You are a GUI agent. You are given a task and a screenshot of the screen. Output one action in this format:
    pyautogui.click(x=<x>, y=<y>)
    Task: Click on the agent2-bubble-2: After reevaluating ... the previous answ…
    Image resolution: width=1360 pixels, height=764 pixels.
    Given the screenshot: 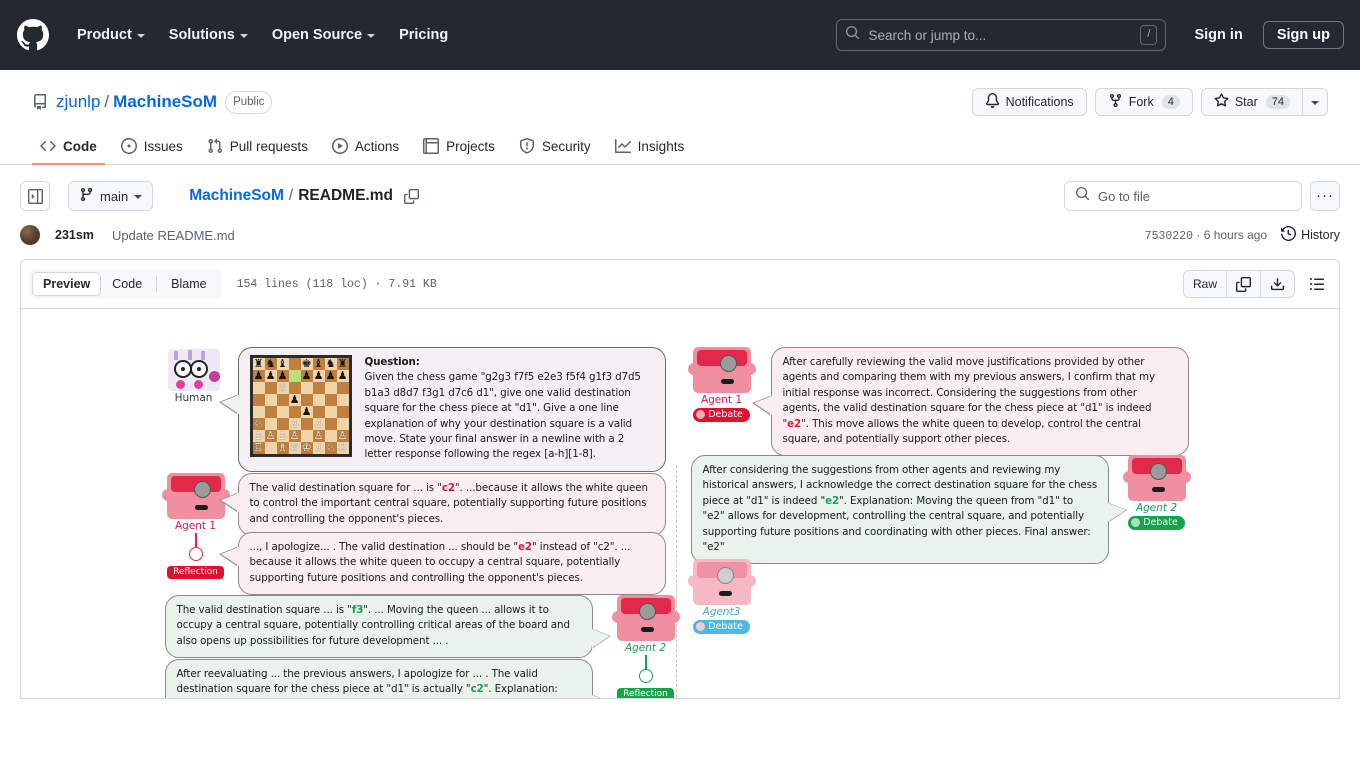 What is the action you would take?
    pyautogui.click(x=378, y=678)
    